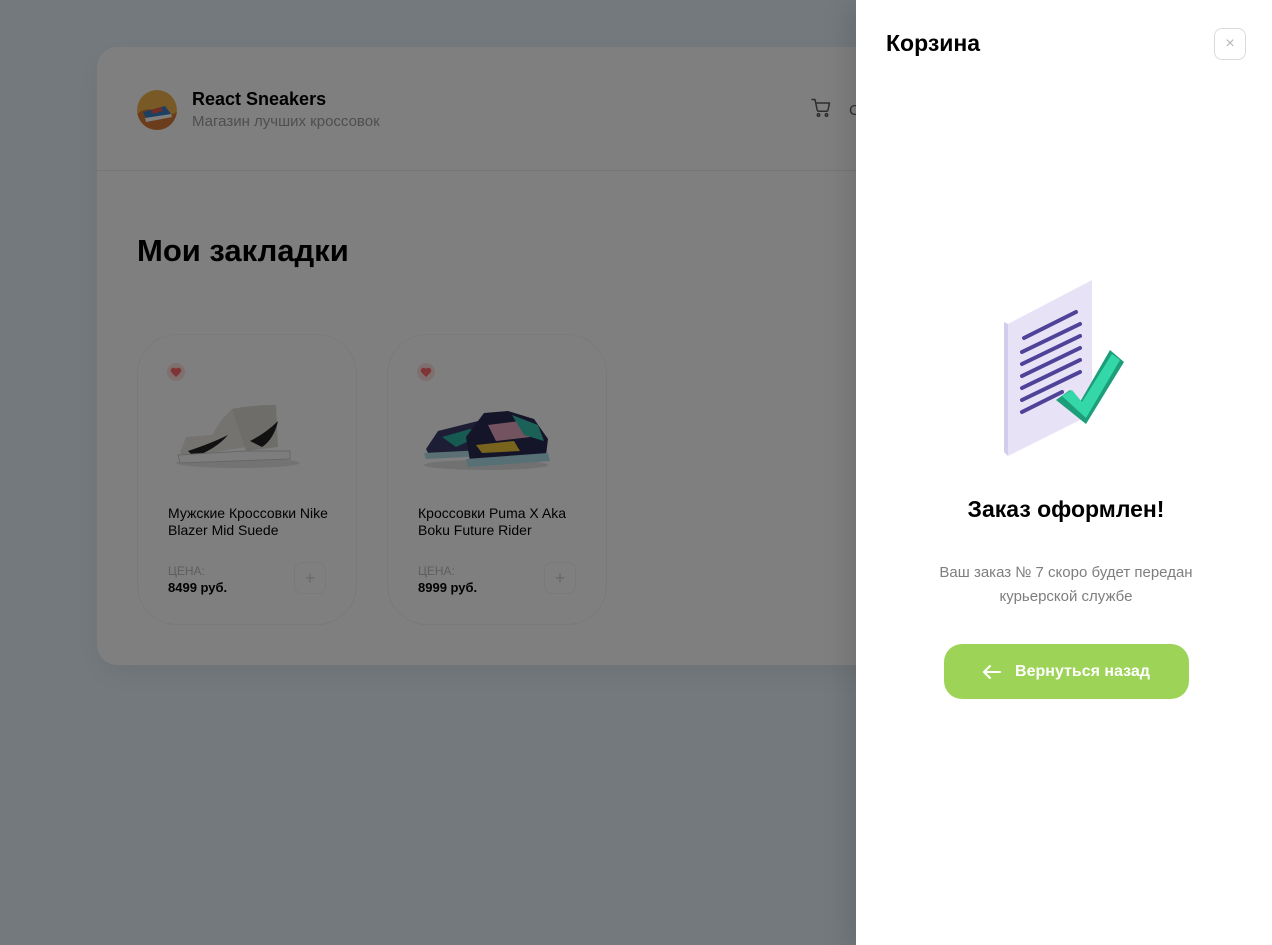 The image size is (1272, 945). What do you see at coordinates (992, 671) in the screenshot?
I see `arrow-left-icon` at bounding box center [992, 671].